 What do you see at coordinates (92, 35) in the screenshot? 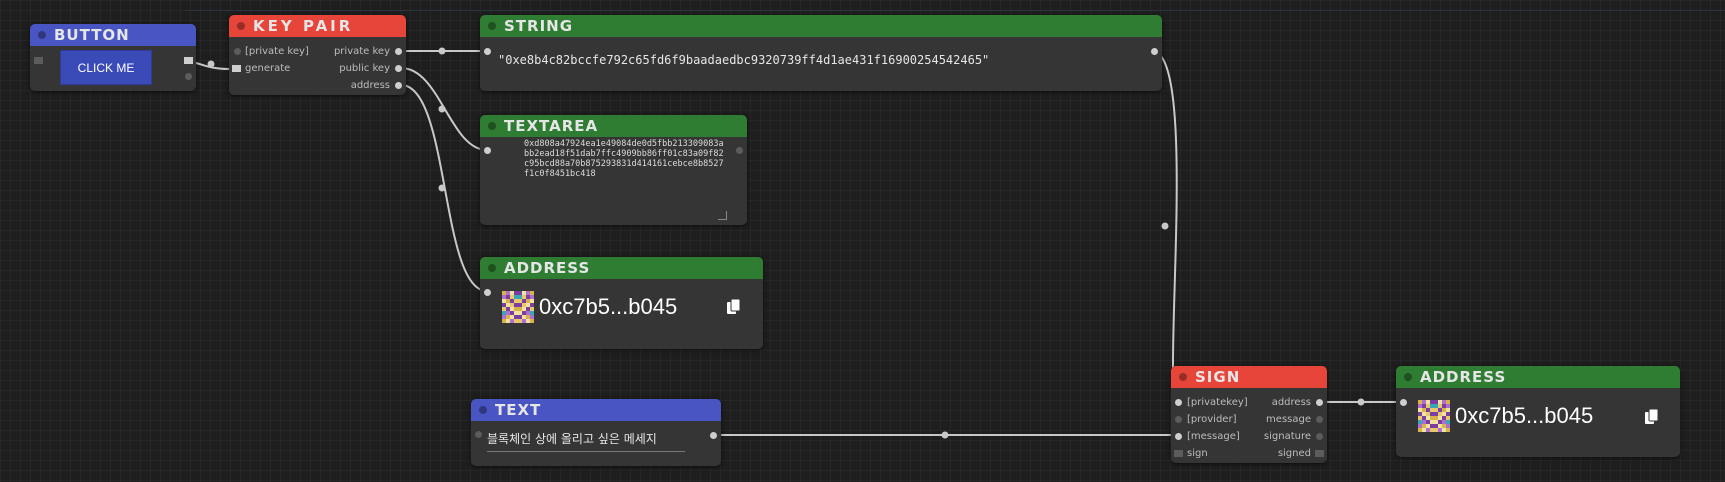
I see `node-title: BUTTON` at bounding box center [92, 35].